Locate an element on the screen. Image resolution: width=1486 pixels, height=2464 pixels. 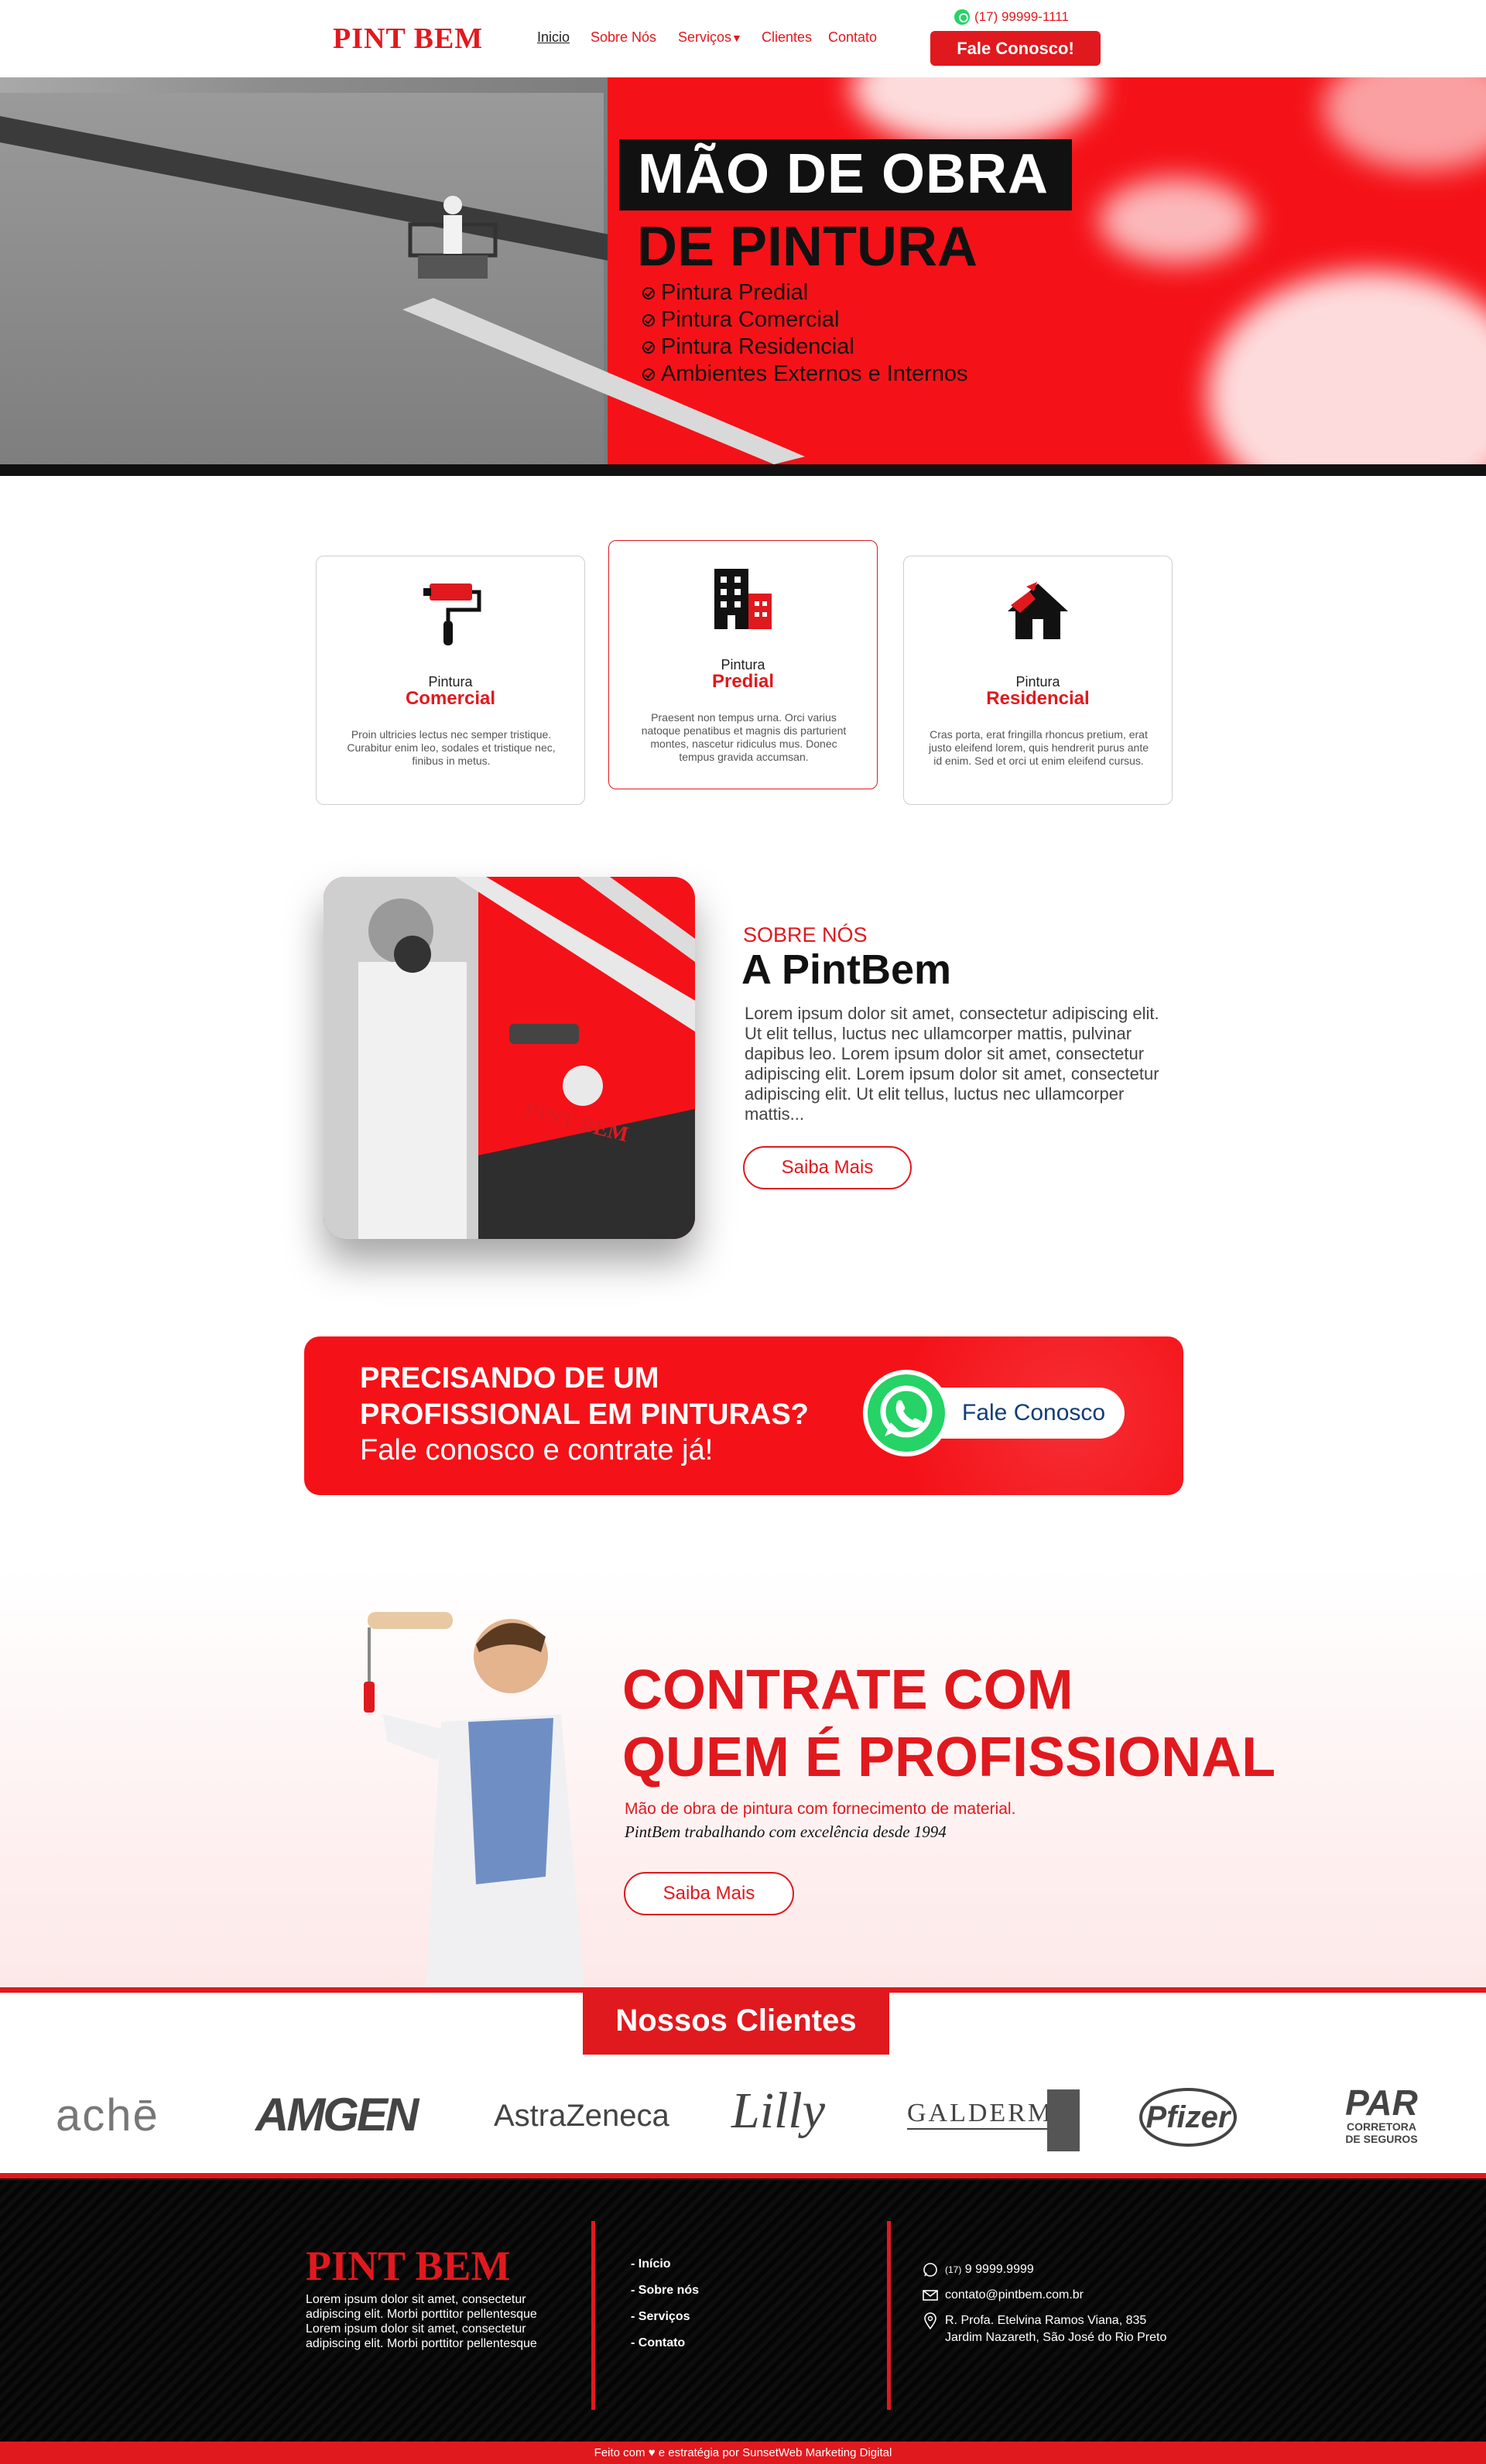
hero-divider is located at coordinates (743, 470).